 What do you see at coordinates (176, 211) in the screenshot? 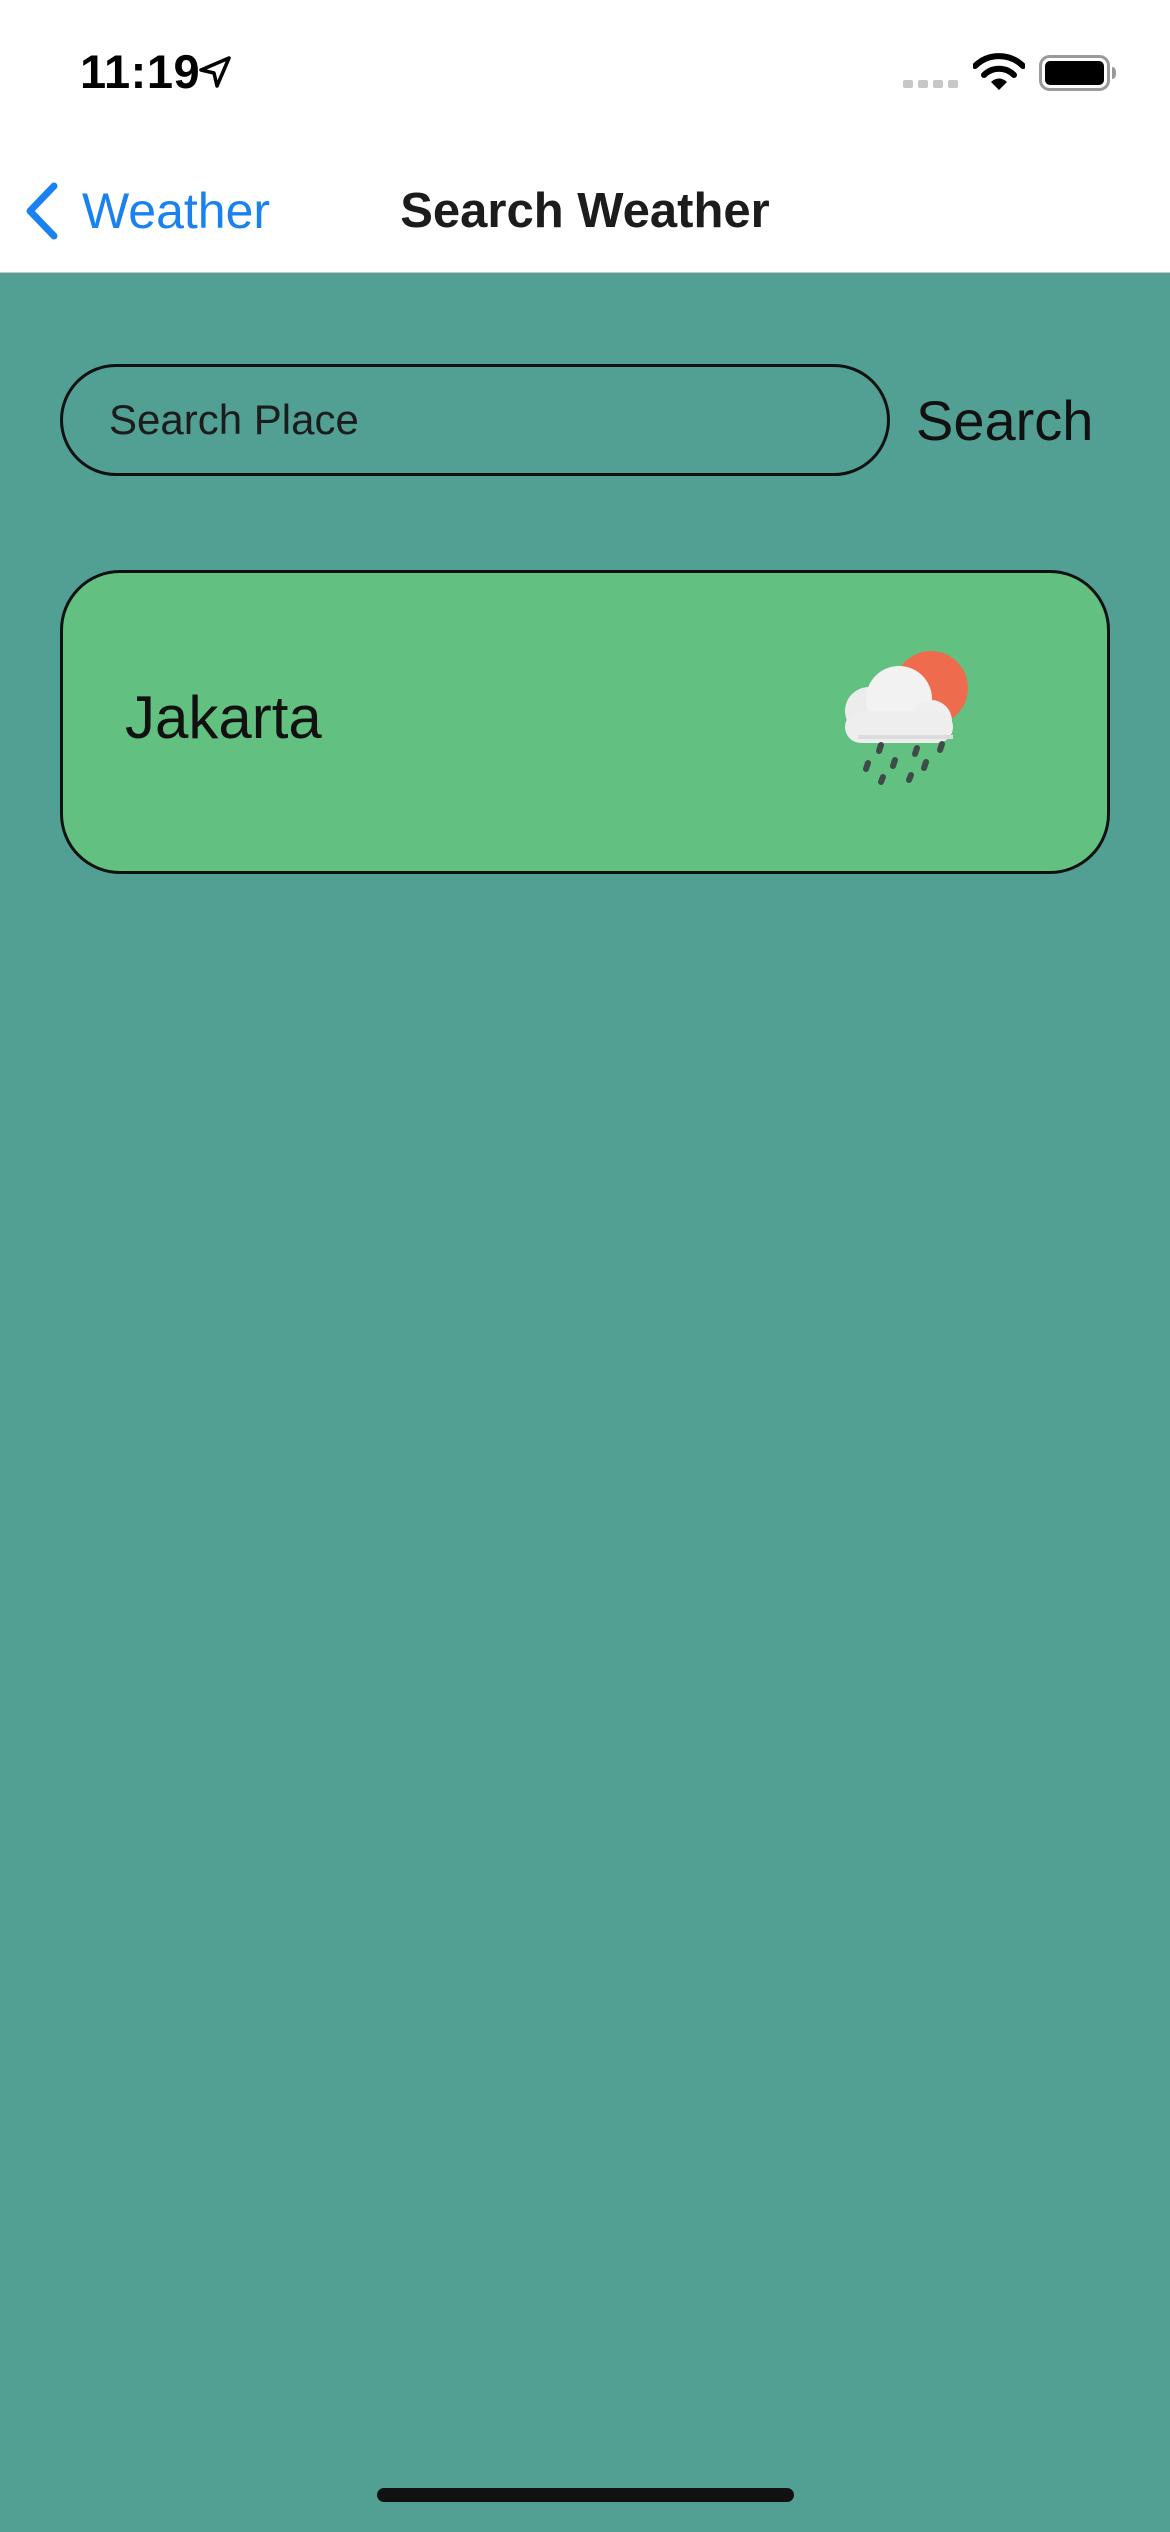
I see `back-button-label: Weather` at bounding box center [176, 211].